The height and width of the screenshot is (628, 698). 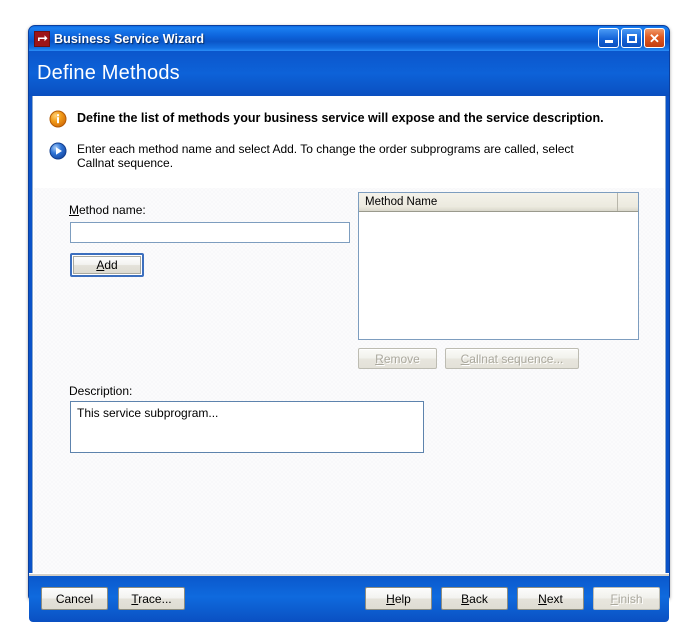 I want to click on column-header-extra, so click(x=628, y=202).